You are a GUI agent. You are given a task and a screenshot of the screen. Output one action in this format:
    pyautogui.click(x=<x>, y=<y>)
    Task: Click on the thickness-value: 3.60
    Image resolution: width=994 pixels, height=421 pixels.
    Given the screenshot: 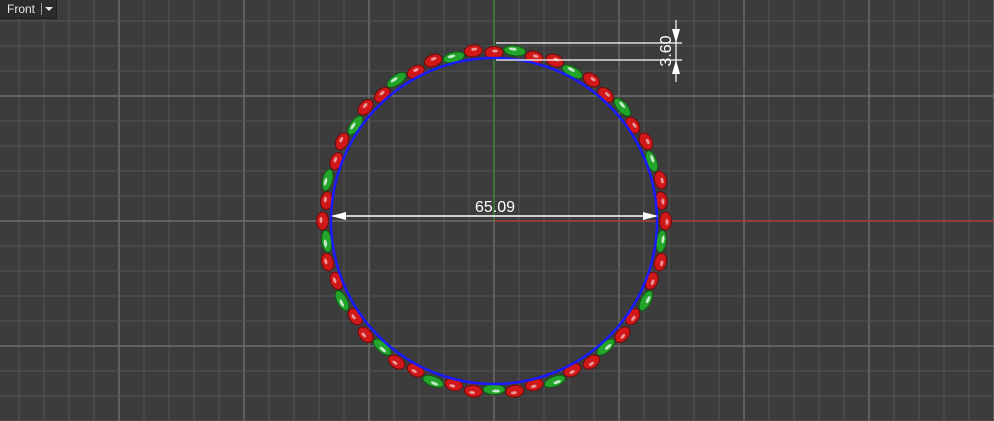 What is the action you would take?
    pyautogui.click(x=666, y=50)
    